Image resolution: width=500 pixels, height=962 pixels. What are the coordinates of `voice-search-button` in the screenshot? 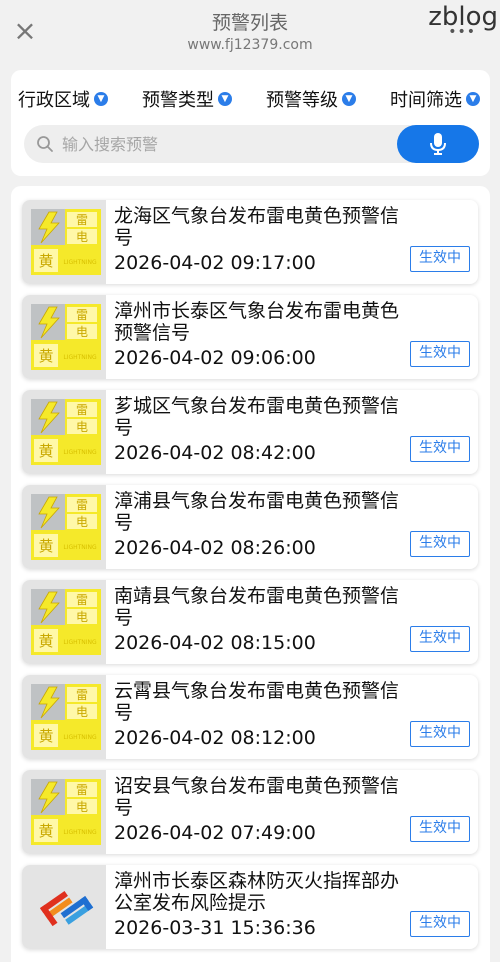 It's located at (438, 144).